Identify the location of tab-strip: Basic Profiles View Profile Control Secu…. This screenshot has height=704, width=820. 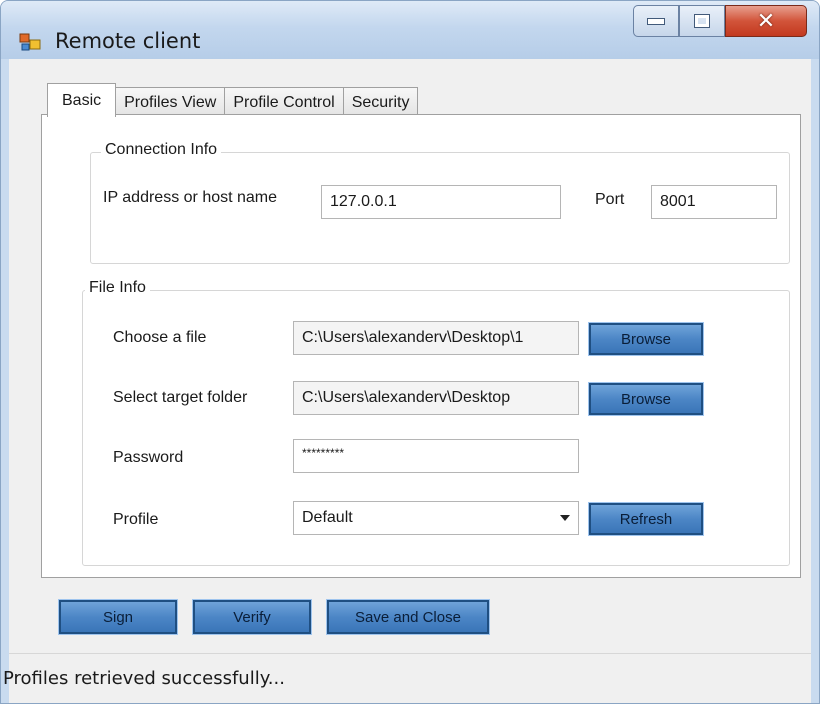
(233, 100).